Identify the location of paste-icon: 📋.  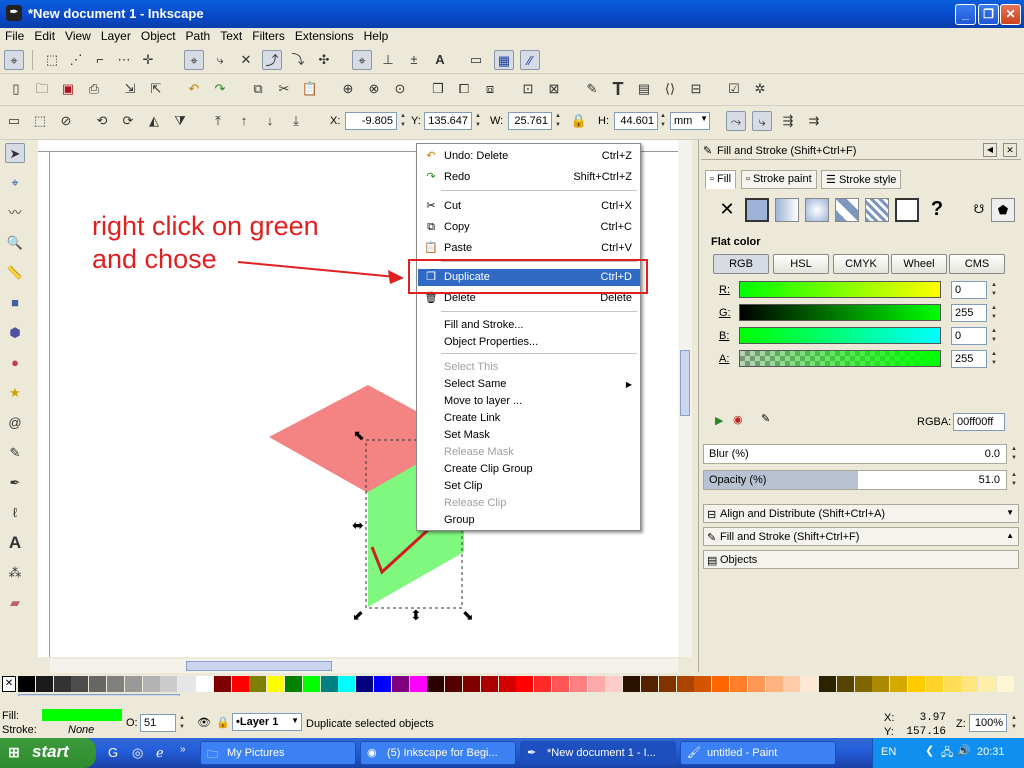
(310, 89).